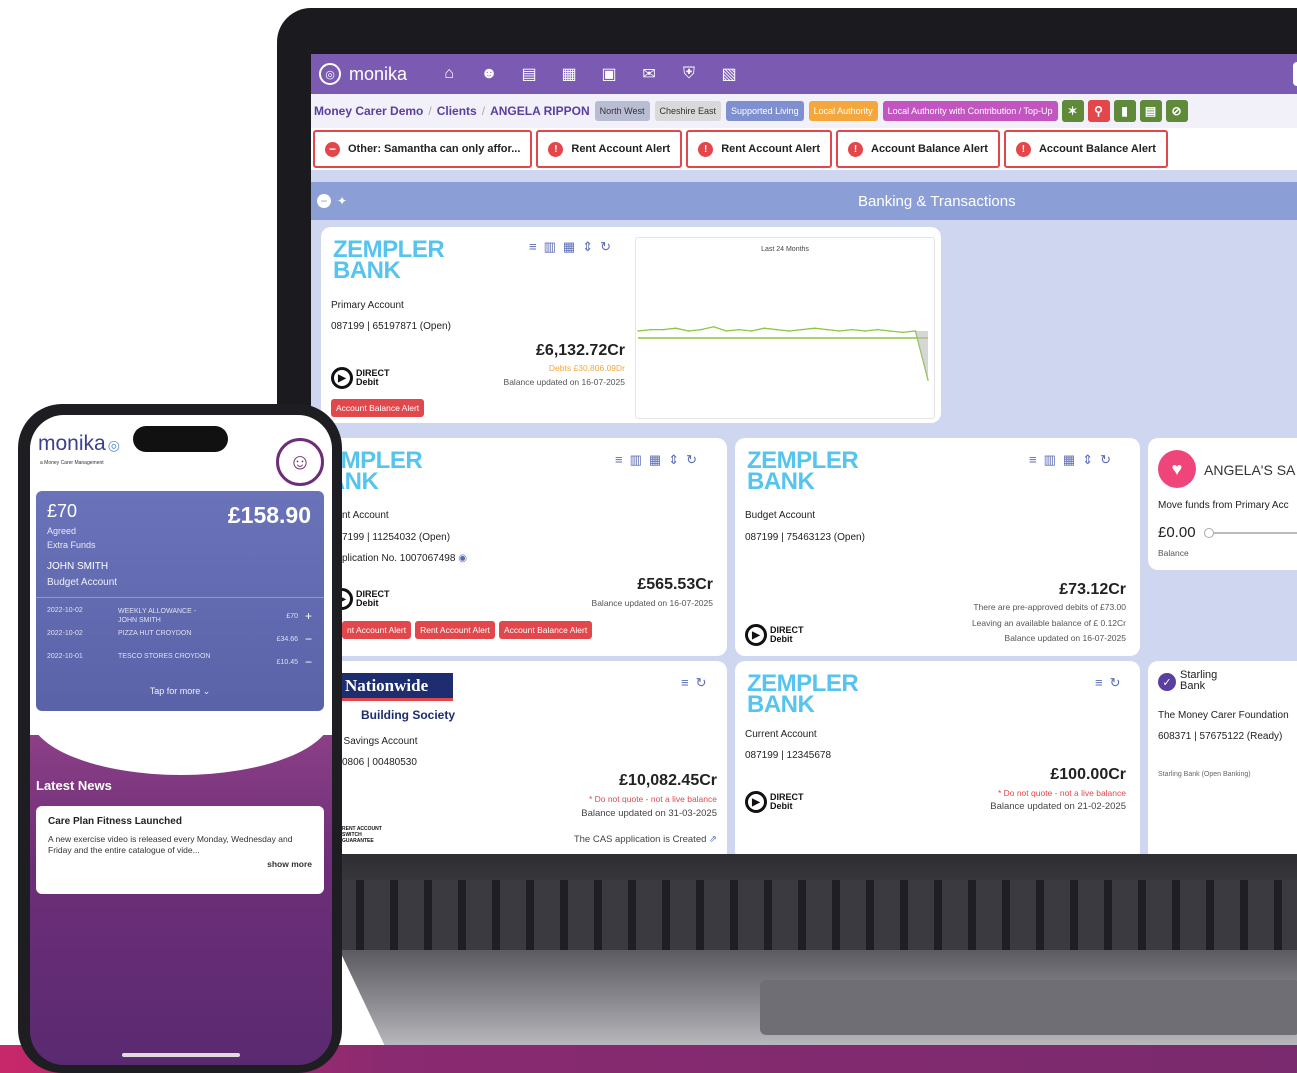 Image resolution: width=1297 pixels, height=1073 pixels. What do you see at coordinates (1098, 111) in the screenshot?
I see `location-icon: ⚲` at bounding box center [1098, 111].